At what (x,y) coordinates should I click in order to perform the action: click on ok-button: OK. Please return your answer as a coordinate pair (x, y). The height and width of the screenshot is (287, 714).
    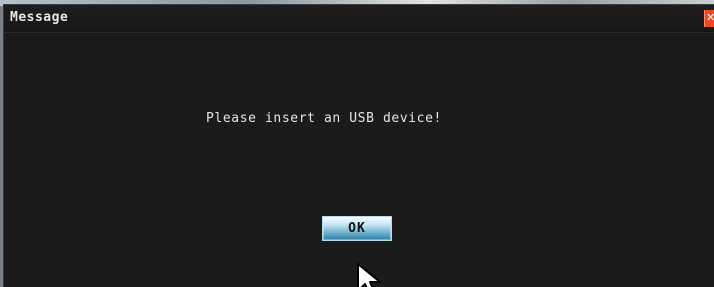
    Looking at the image, I should click on (357, 228).